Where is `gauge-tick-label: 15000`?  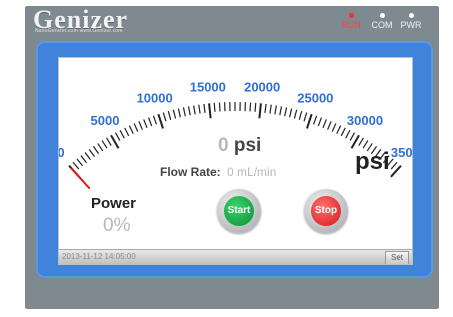
gauge-tick-label: 15000 is located at coordinates (208, 86).